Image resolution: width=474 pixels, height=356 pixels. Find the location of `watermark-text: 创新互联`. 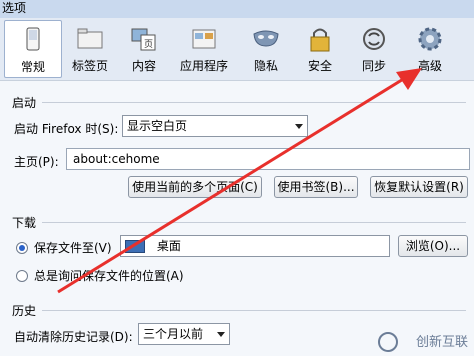

watermark-text: 创新互联 is located at coordinates (441, 342).